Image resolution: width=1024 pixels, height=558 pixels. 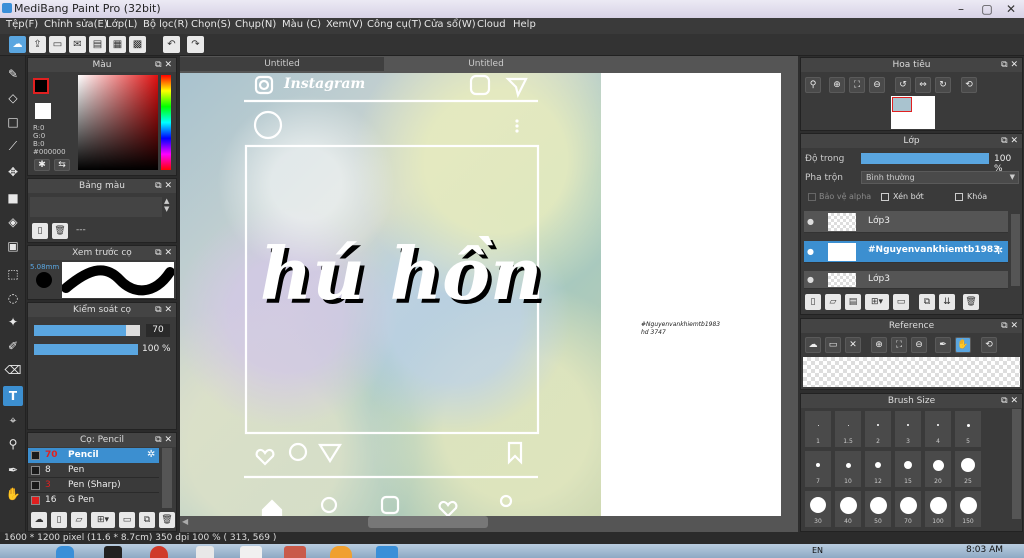 What do you see at coordinates (813, 302) in the screenshot?
I see `layer-new-icon: ▯` at bounding box center [813, 302].